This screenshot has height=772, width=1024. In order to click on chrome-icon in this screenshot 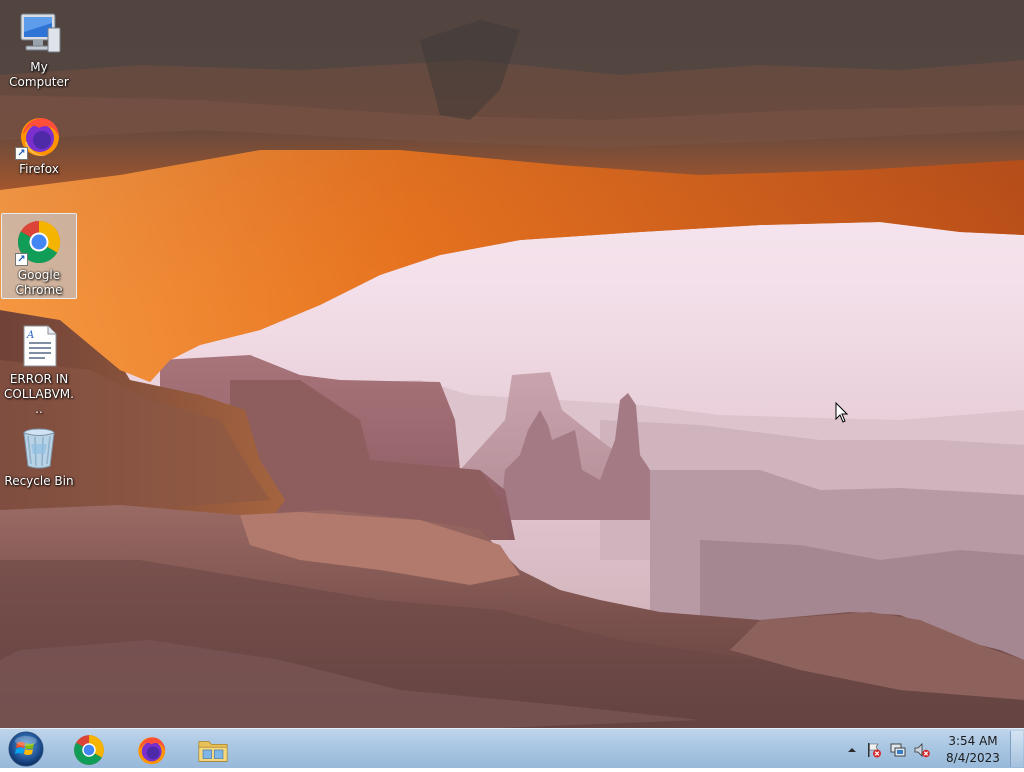, I will do `click(89, 750)`.